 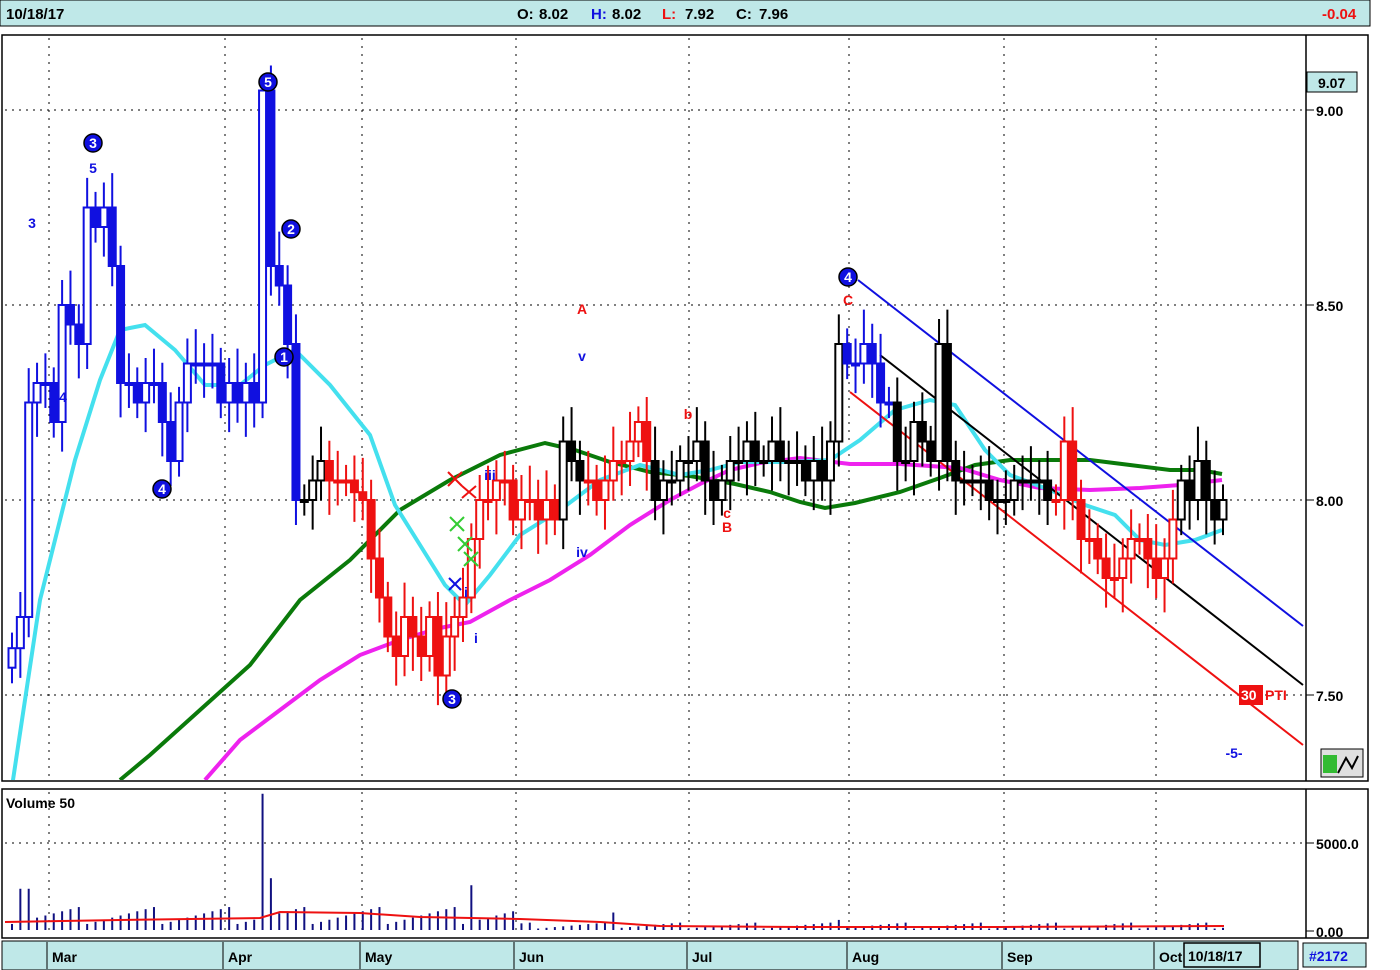 What do you see at coordinates (378, 957) in the screenshot?
I see `month-label: May` at bounding box center [378, 957].